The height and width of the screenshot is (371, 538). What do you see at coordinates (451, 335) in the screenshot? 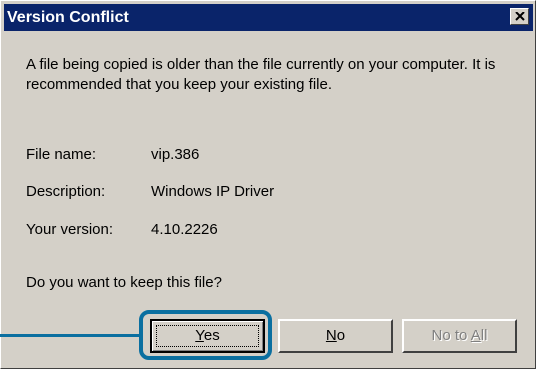
I see `no-to-all-prefix: No to` at bounding box center [451, 335].